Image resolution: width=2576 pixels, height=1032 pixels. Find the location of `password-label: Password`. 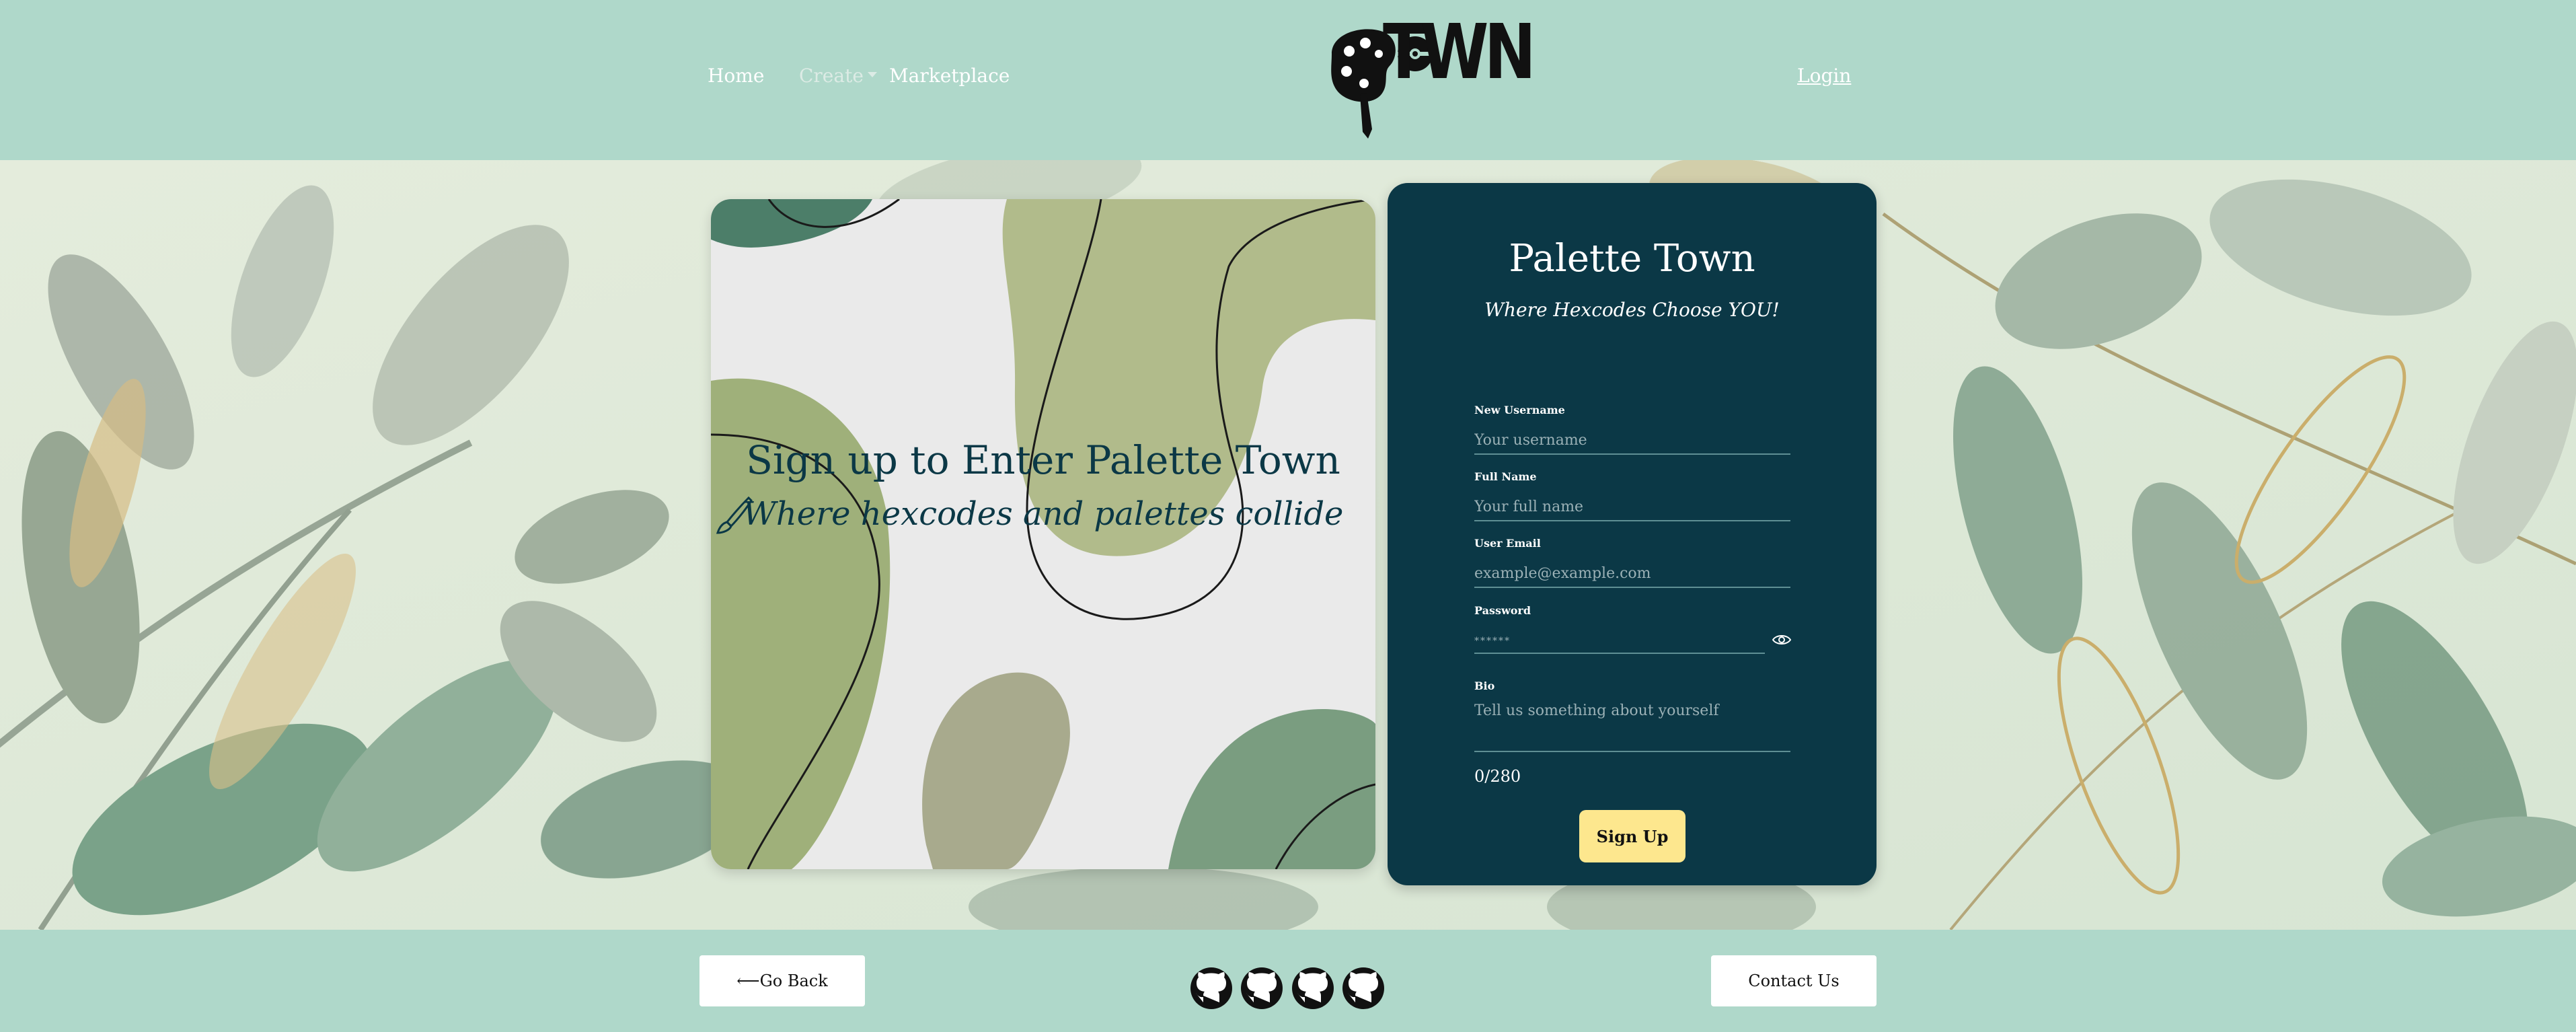

password-label: Password is located at coordinates (1502, 610).